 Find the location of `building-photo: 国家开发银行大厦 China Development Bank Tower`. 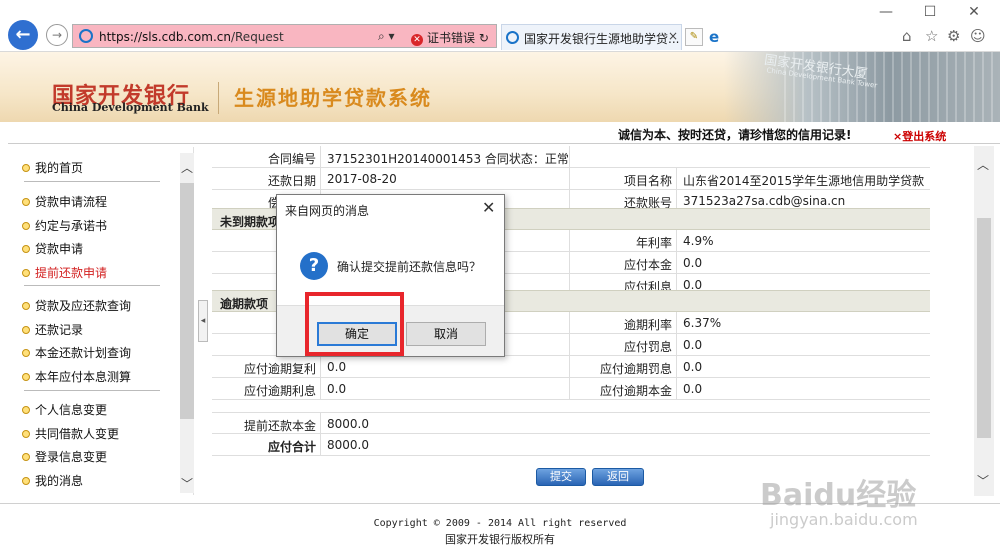

building-photo: 国家开发银行大厦 China Development Bank Tower is located at coordinates (862, 87).